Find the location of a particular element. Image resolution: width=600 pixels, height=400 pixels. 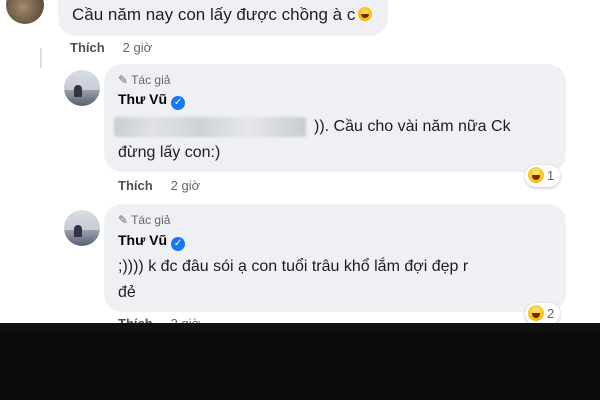

divider is located at coordinates (300, 327).